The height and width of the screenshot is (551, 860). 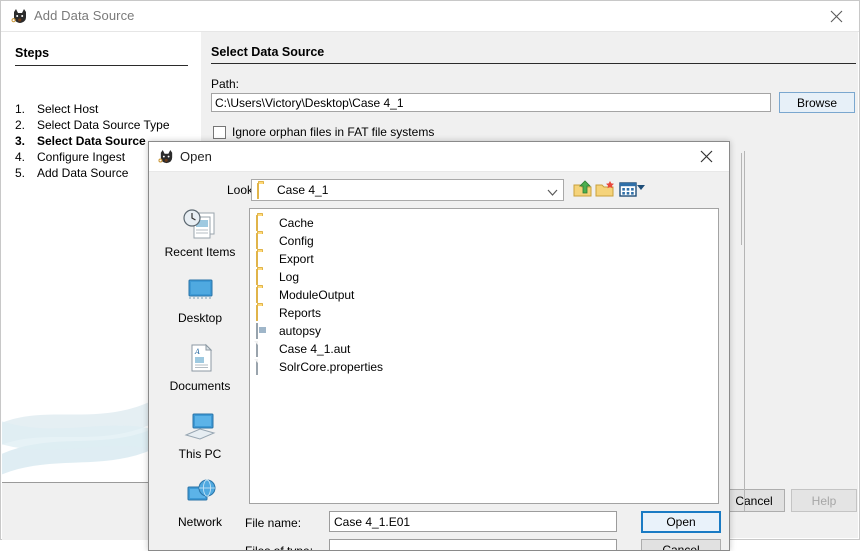 I want to click on path-label: Path:, so click(x=225, y=84).